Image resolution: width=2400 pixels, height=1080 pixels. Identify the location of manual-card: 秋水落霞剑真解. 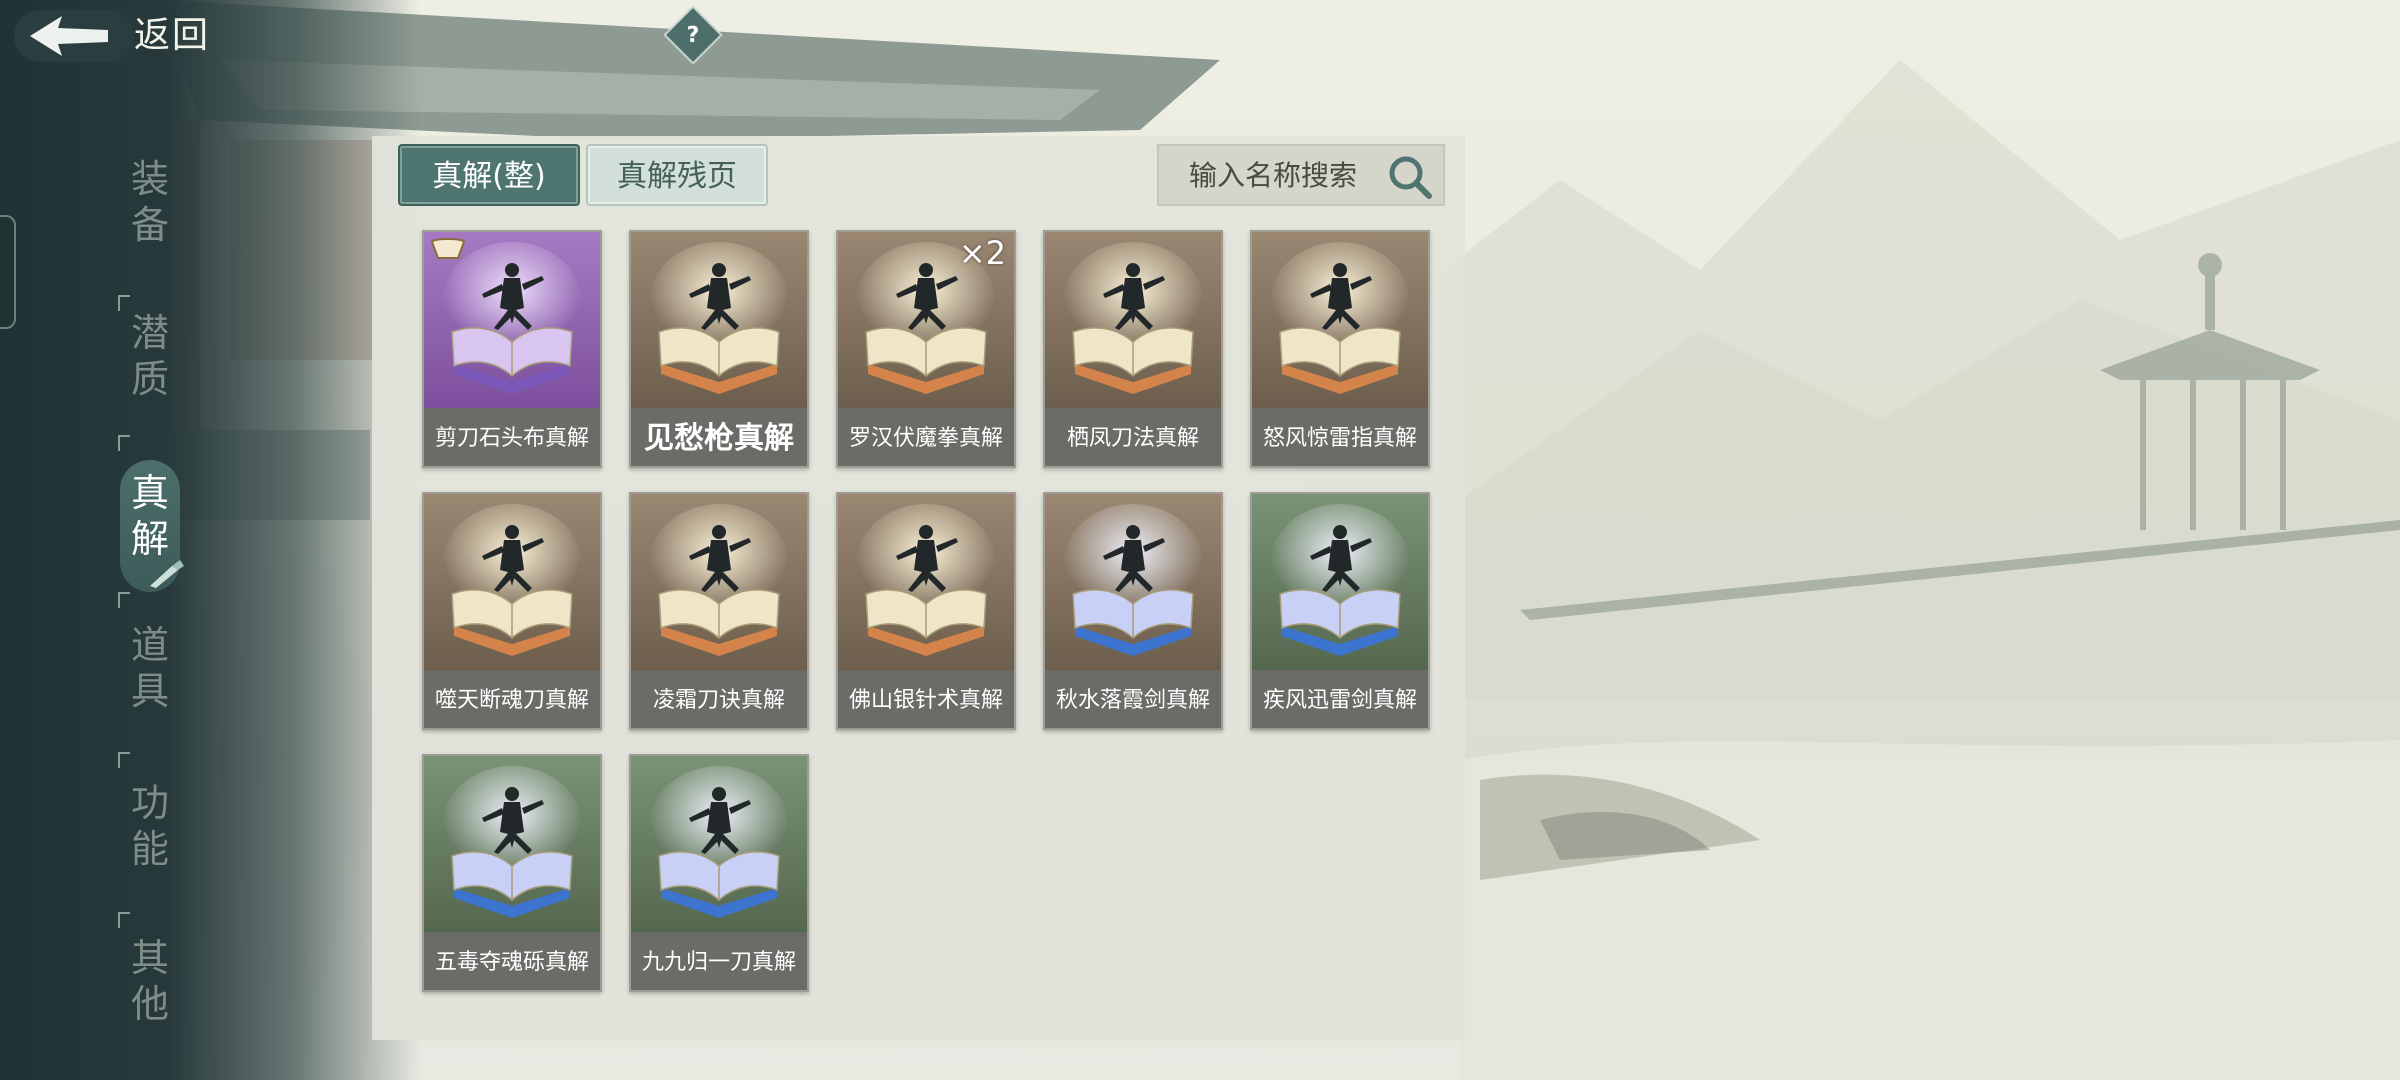
(1133, 611).